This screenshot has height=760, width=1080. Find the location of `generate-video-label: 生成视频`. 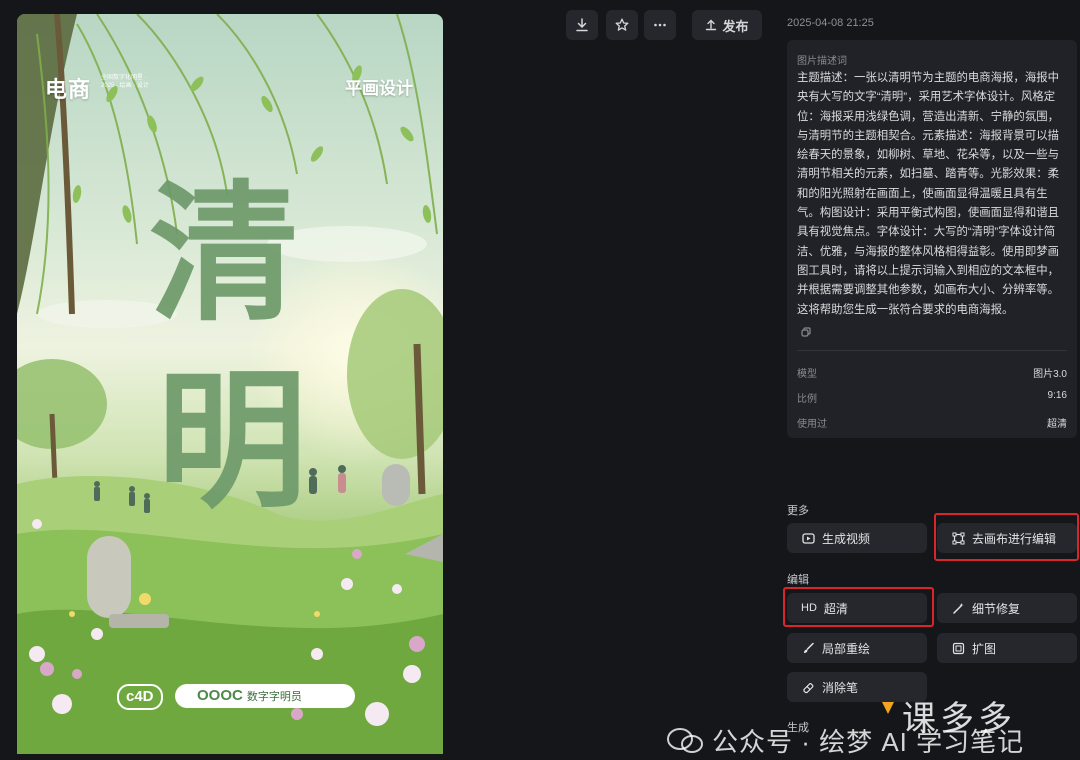

generate-video-label: 生成视频 is located at coordinates (846, 538).